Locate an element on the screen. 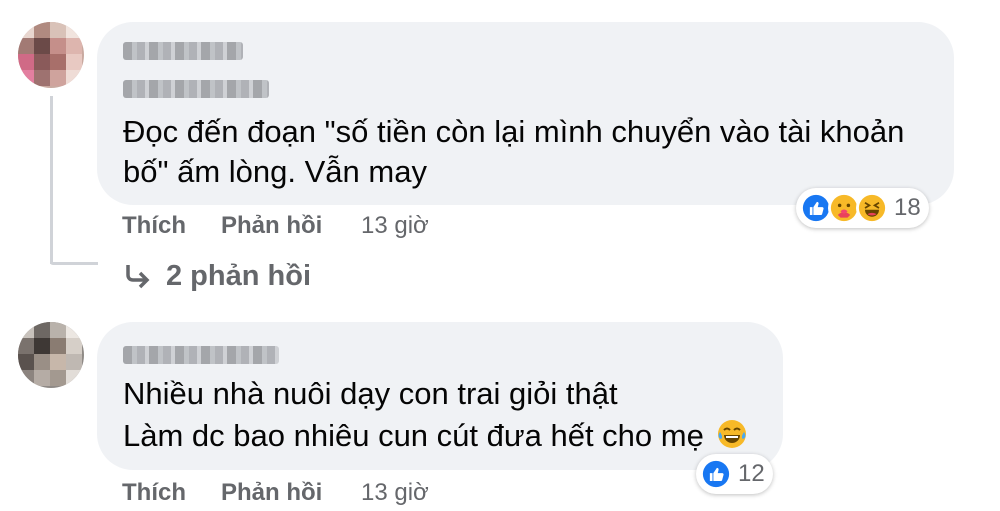 The image size is (1000, 511). tears-of-joy-icon is located at coordinates (732, 434).